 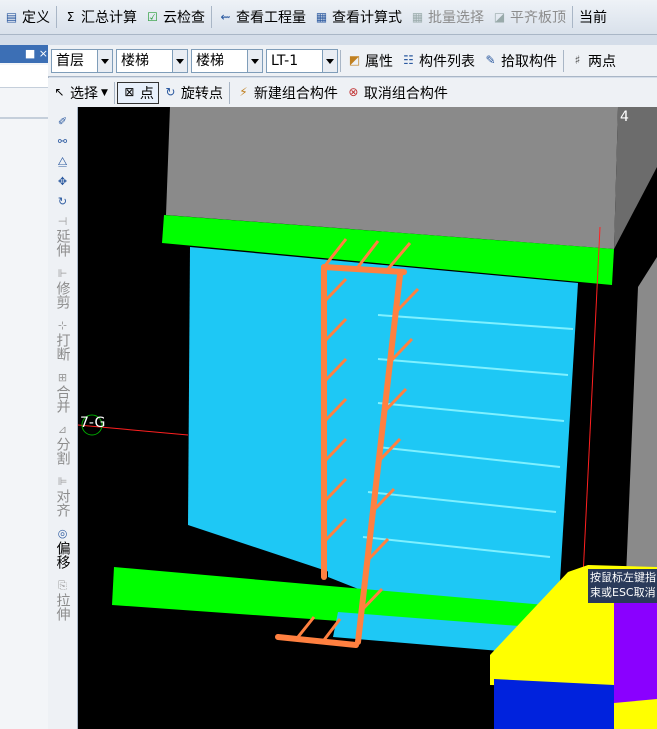 What do you see at coordinates (62, 377) in the screenshot?
I see `merge-icon: ⊞` at bounding box center [62, 377].